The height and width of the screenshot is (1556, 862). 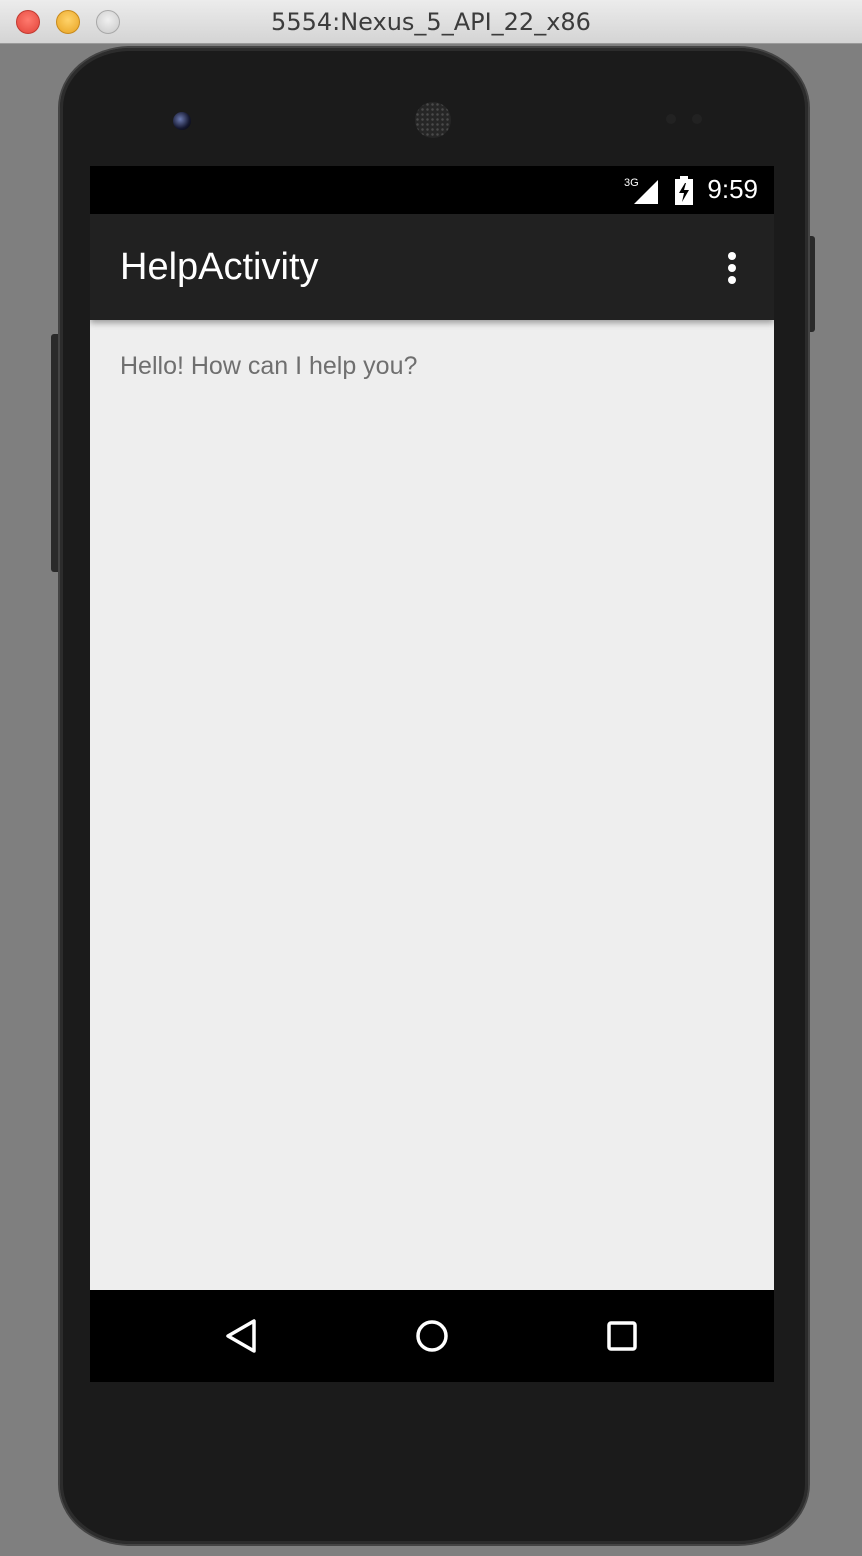 I want to click on window-title: 5554:Nexus_5_API_22_x86, so click(x=431, y=22).